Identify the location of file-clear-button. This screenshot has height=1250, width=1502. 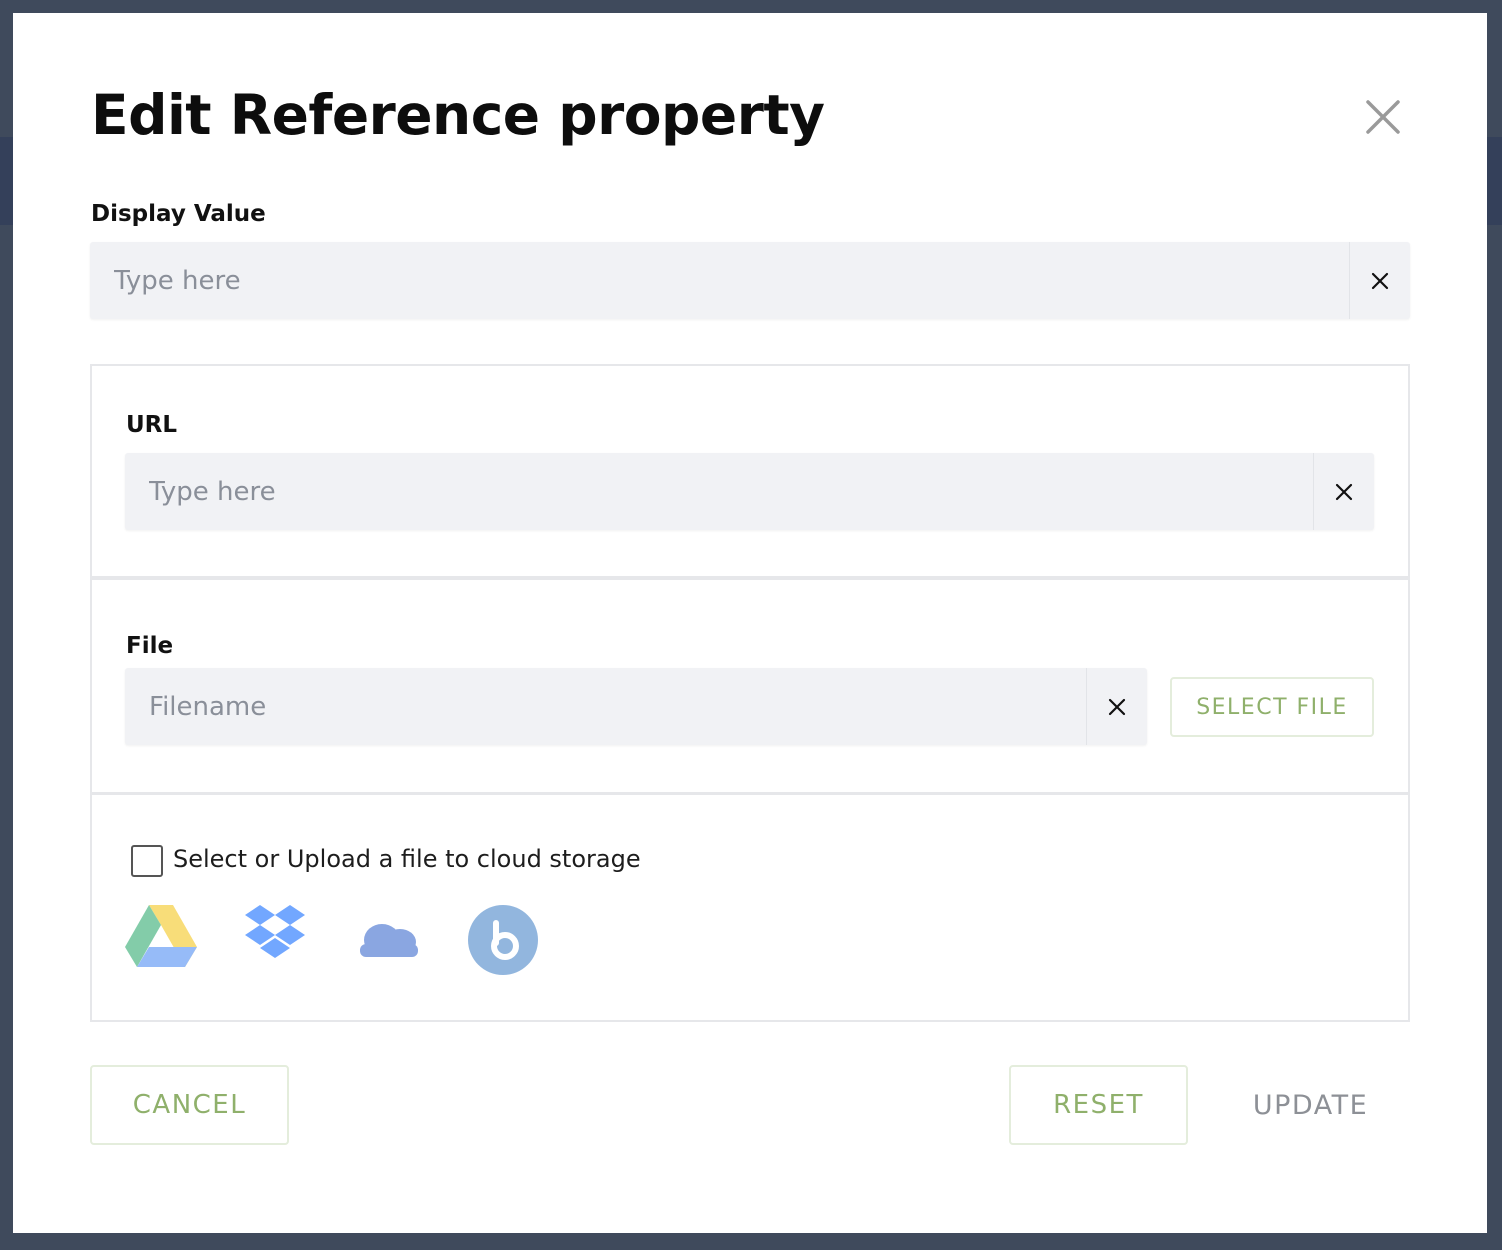
(1116, 706).